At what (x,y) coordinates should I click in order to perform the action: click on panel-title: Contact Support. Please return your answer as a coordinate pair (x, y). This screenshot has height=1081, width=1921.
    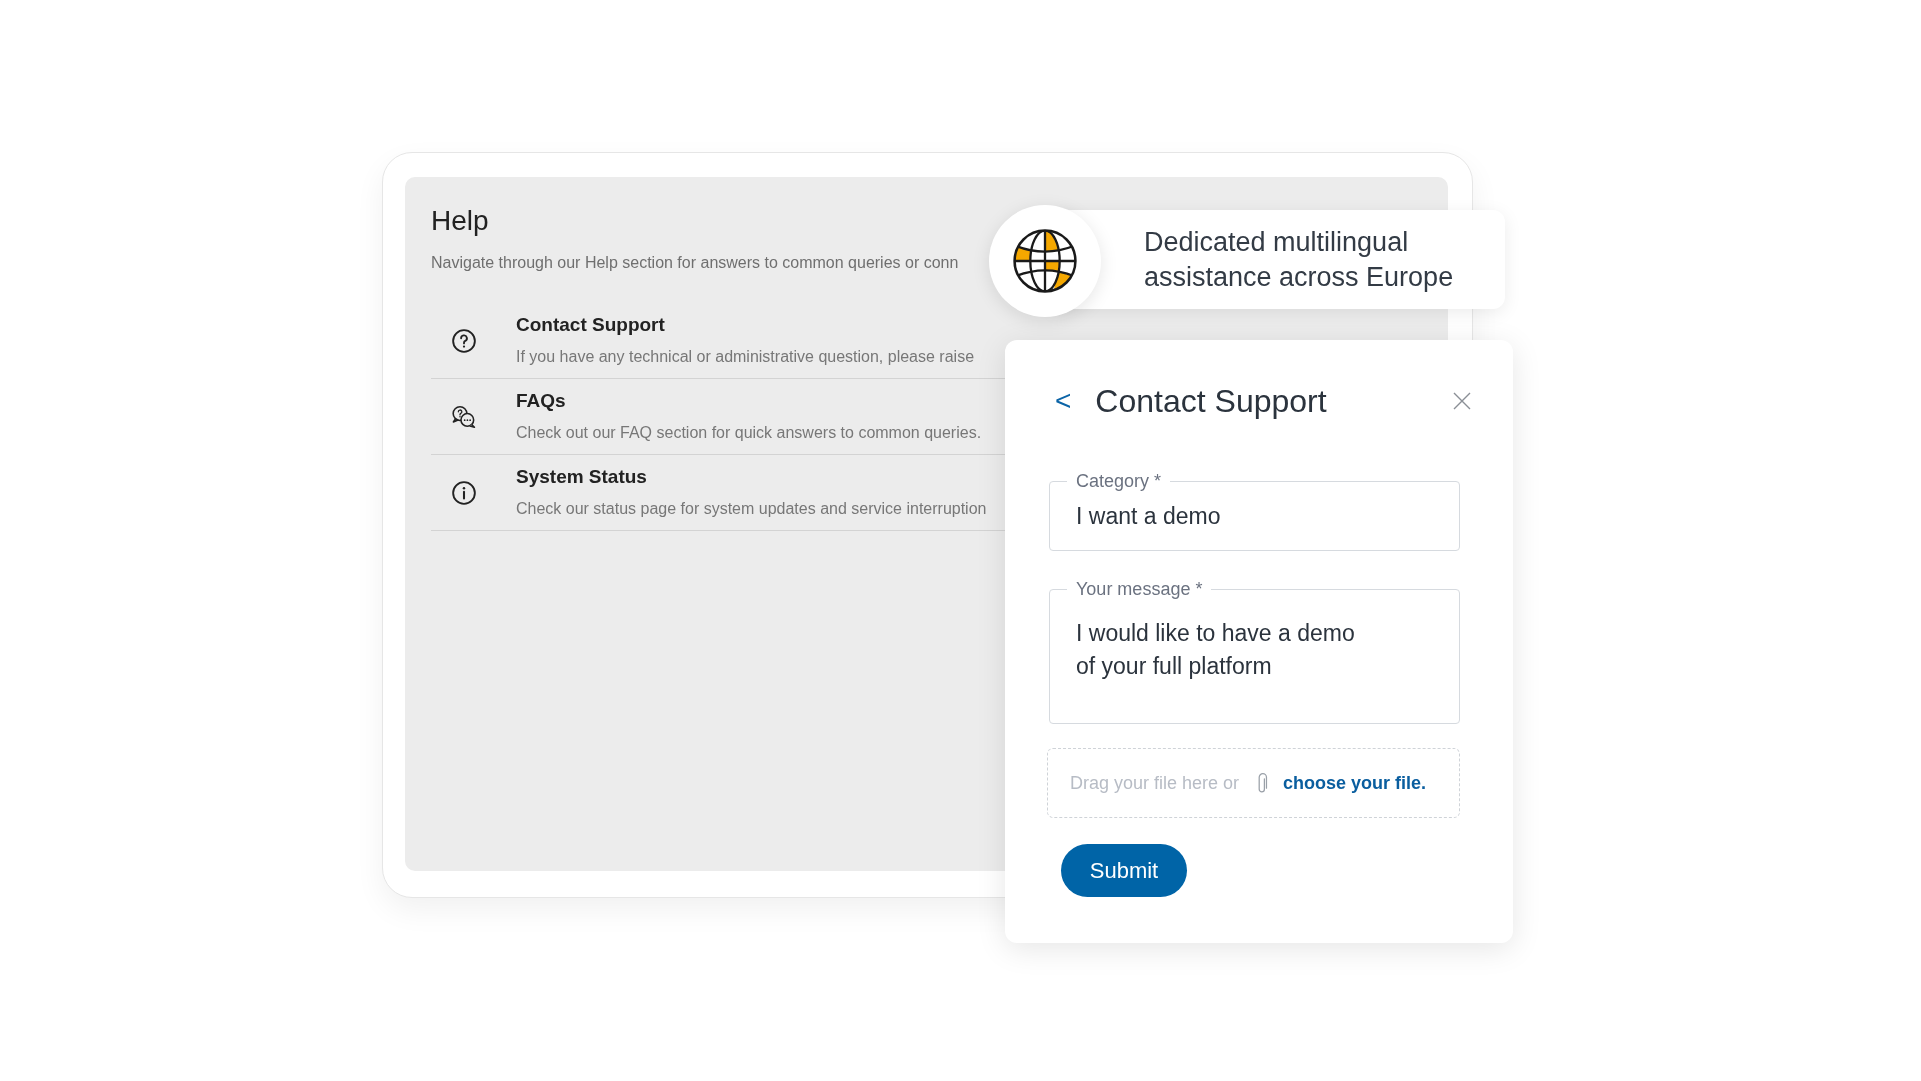
    Looking at the image, I should click on (1211, 401).